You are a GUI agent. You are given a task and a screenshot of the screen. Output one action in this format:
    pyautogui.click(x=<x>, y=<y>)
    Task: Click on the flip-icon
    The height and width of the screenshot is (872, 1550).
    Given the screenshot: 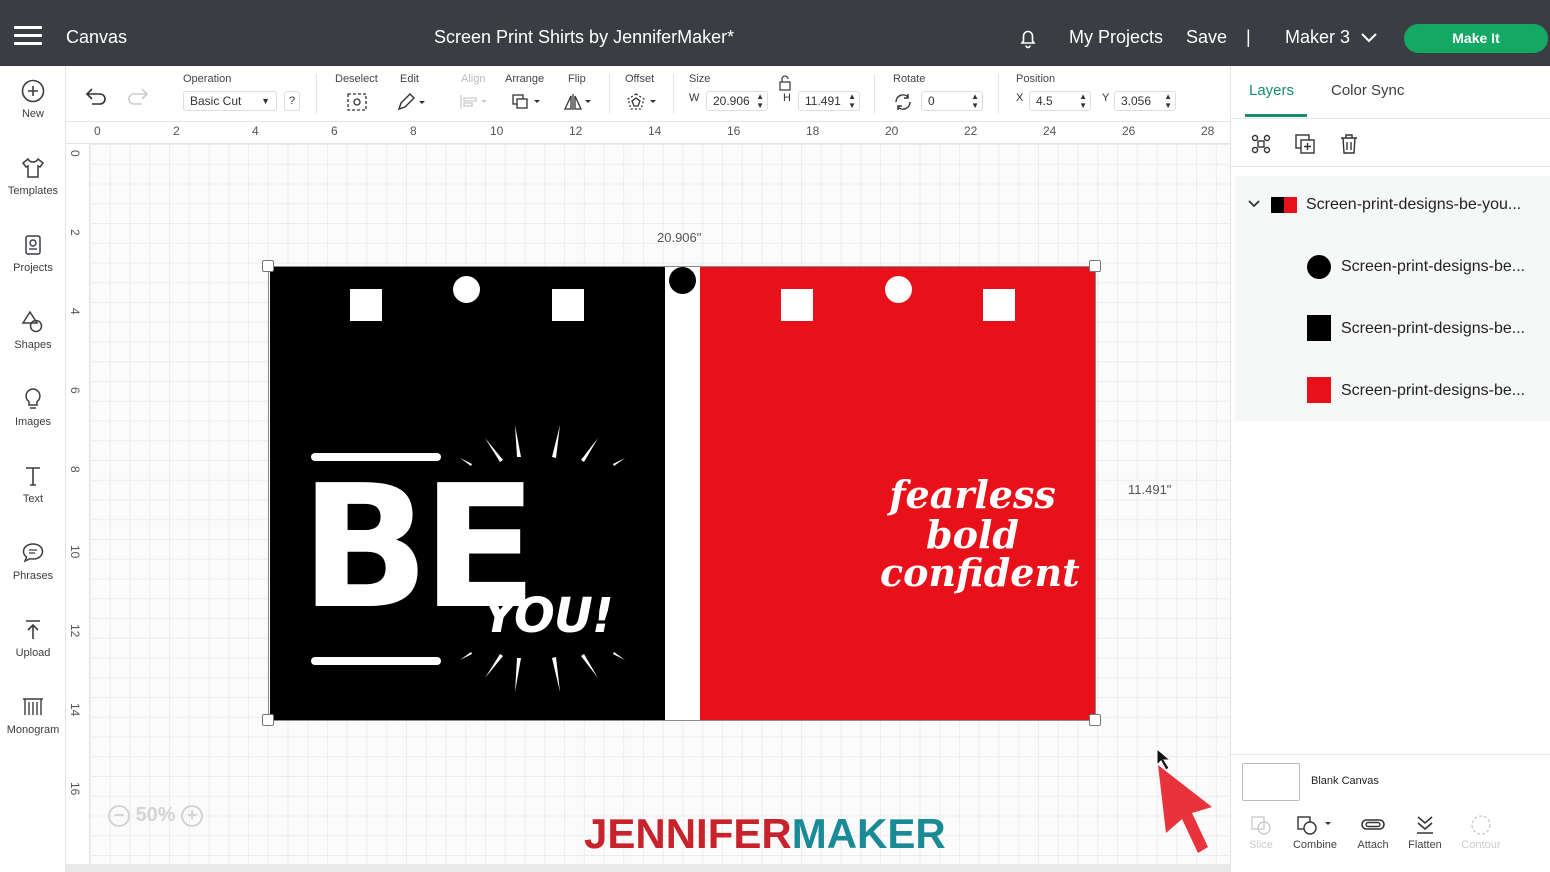 What is the action you would take?
    pyautogui.click(x=579, y=102)
    